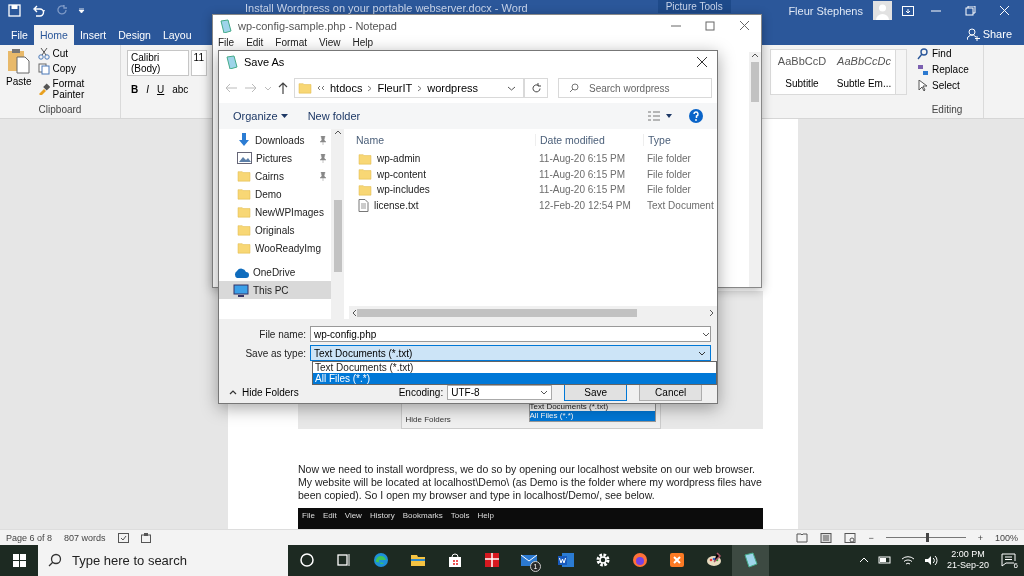 The width and height of the screenshot is (1024, 576). I want to click on refresh-button, so click(536, 88).